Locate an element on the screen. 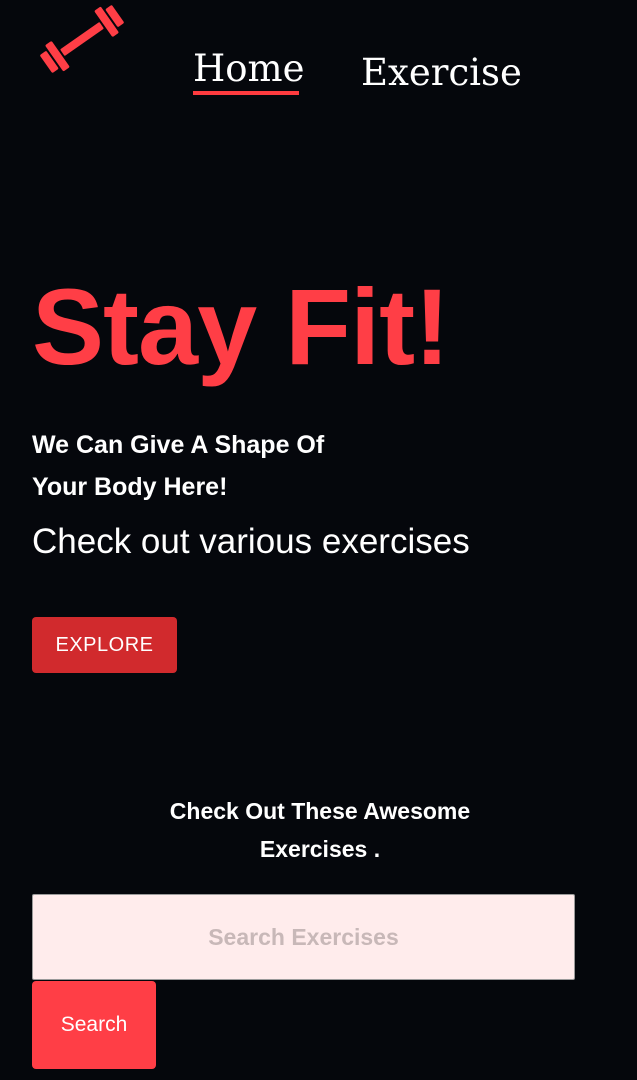 The height and width of the screenshot is (1080, 637). nav-link-exercise: Exercise is located at coordinates (441, 73).